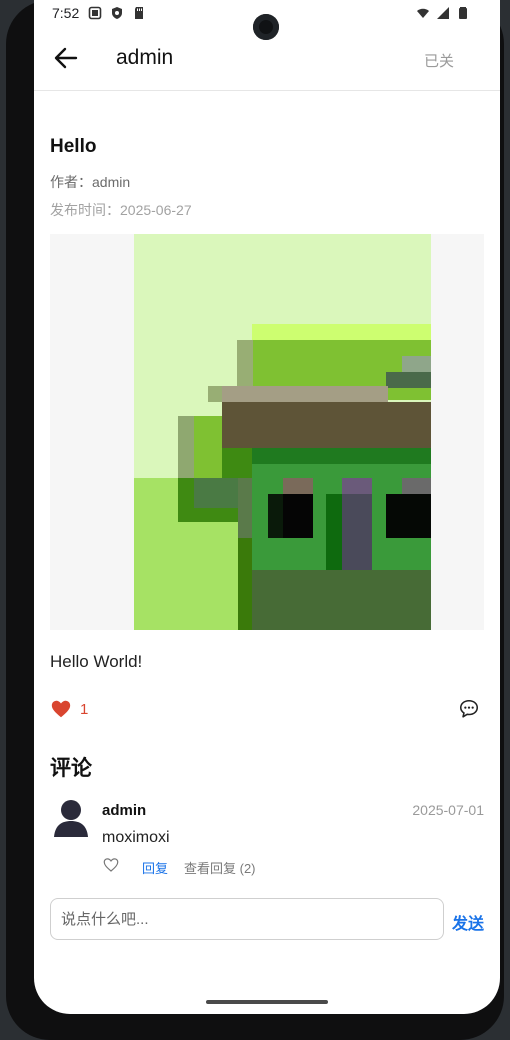 This screenshot has width=510, height=1040. Describe the element at coordinates (267, 836) in the screenshot. I see `comment-item: admin 2025-07-01 moximoxi 回复 查看回复 (2)` at that location.